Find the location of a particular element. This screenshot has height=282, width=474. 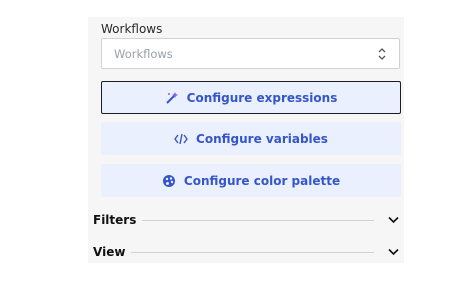

configure-expressions-label: Configure expressions is located at coordinates (262, 97).